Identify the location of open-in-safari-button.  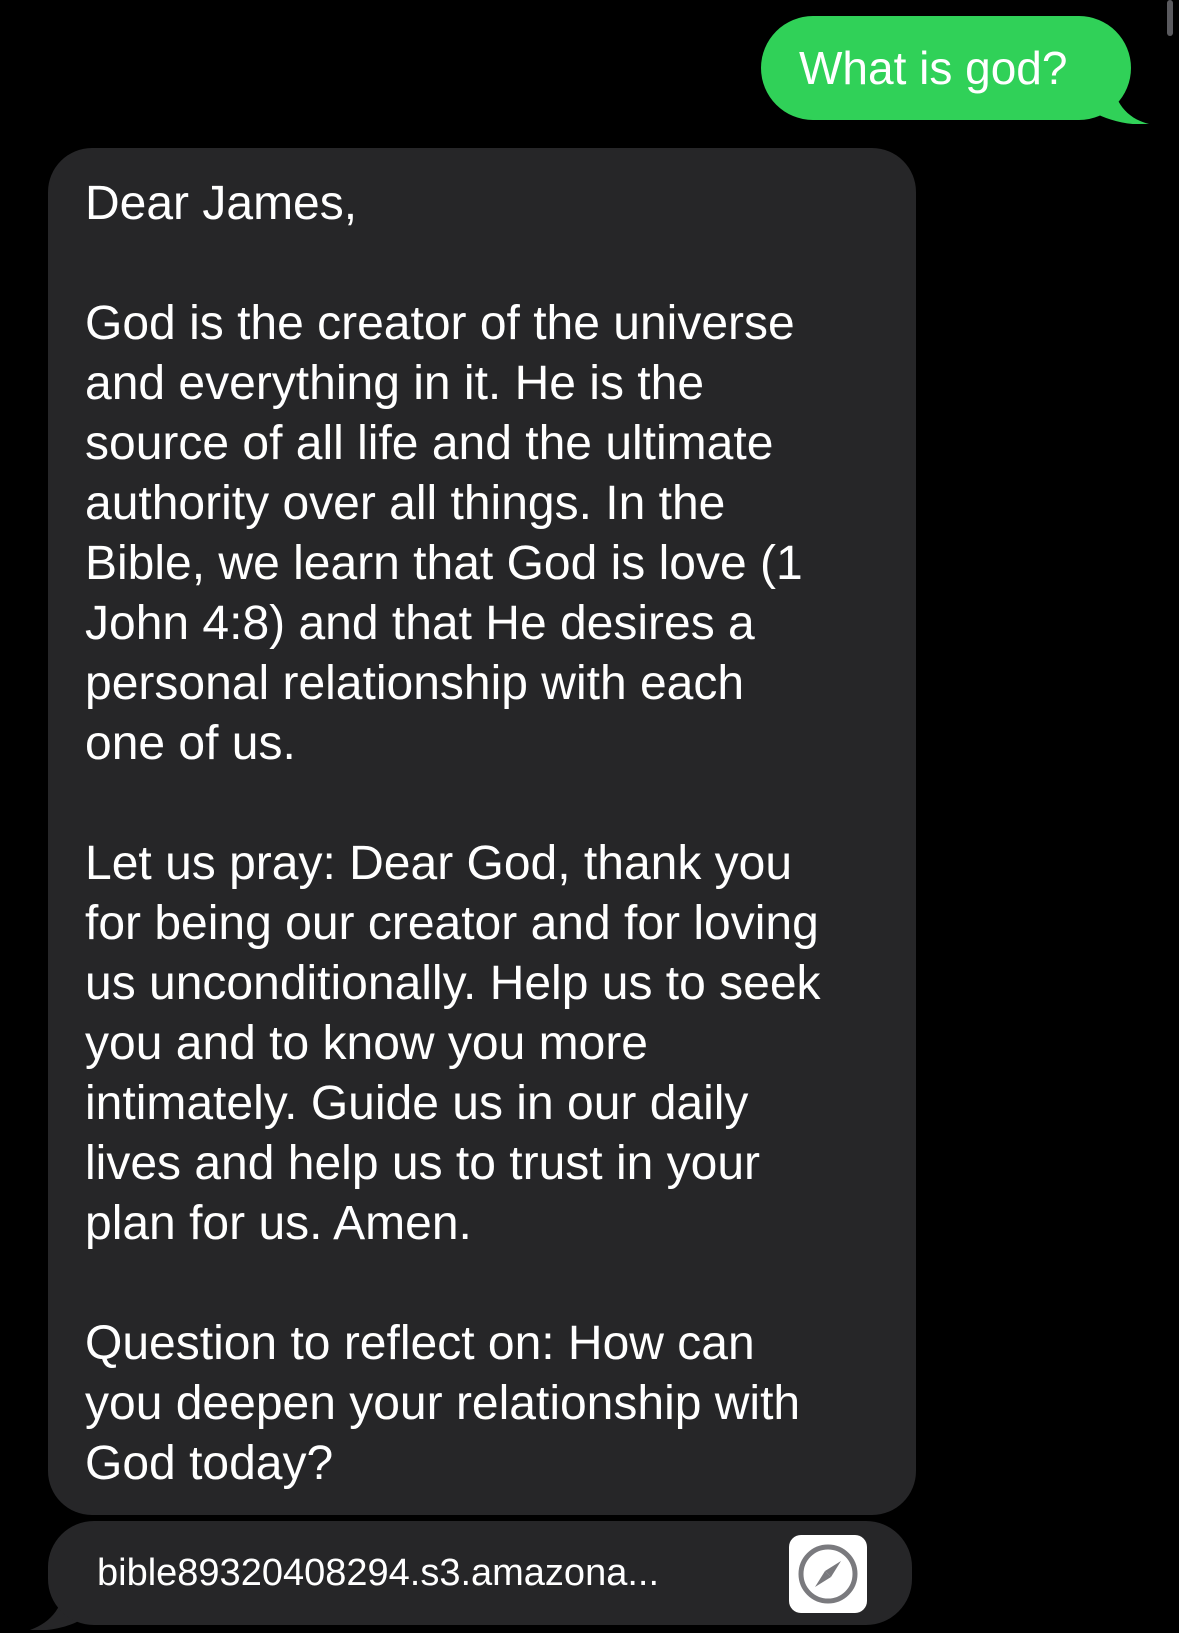
(828, 1574).